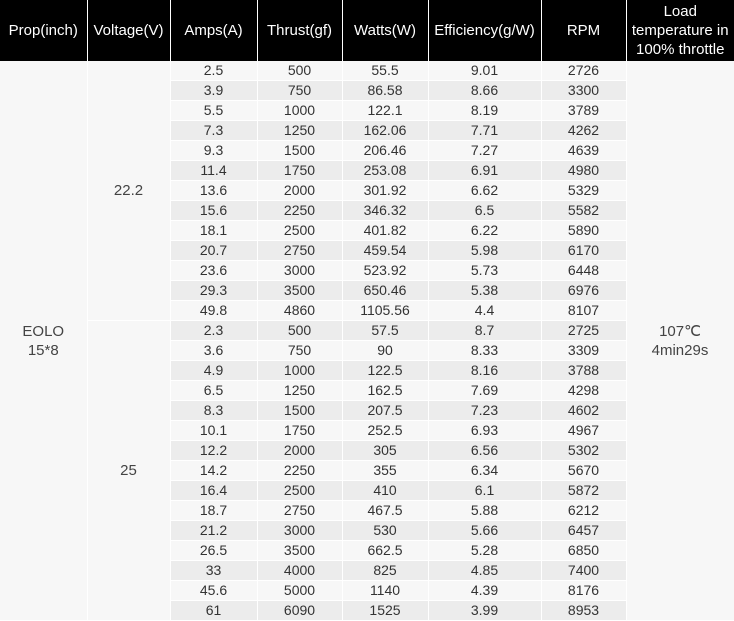 This screenshot has height=621, width=734. What do you see at coordinates (584, 510) in the screenshot?
I see `rpm-cell: 6212` at bounding box center [584, 510].